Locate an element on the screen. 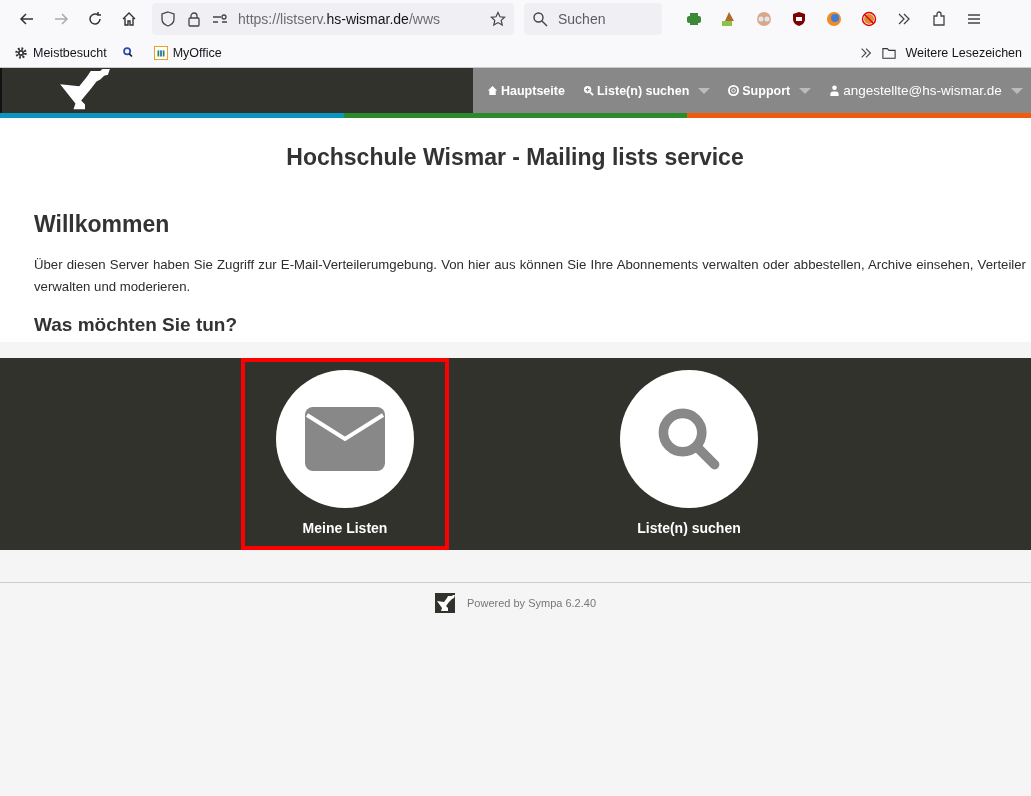 This screenshot has height=796, width=1031. shield-icon is located at coordinates (168, 19).